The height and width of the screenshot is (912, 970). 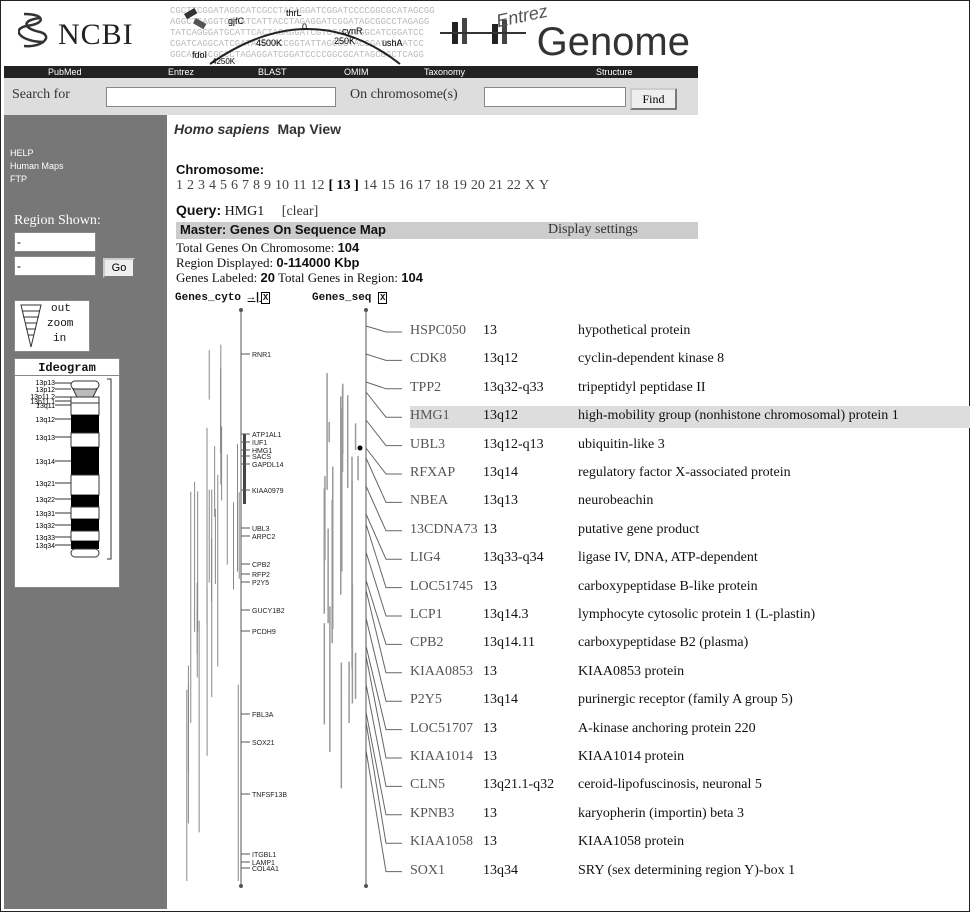 I want to click on go-button: Go, so click(x=119, y=268).